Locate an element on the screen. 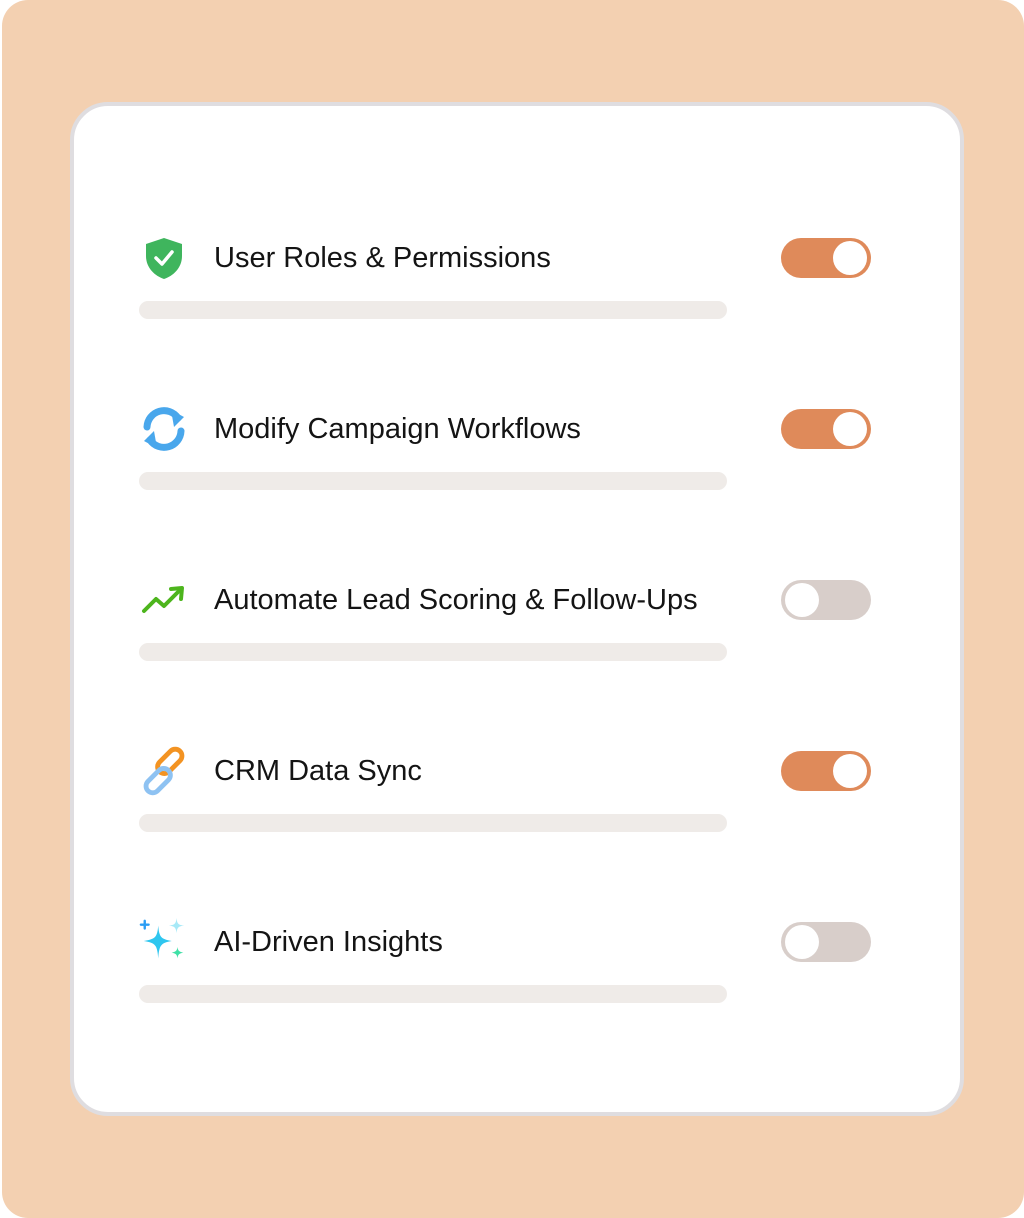 This screenshot has width=1024, height=1218. permission-label: AI-Driven Insights is located at coordinates (328, 942).